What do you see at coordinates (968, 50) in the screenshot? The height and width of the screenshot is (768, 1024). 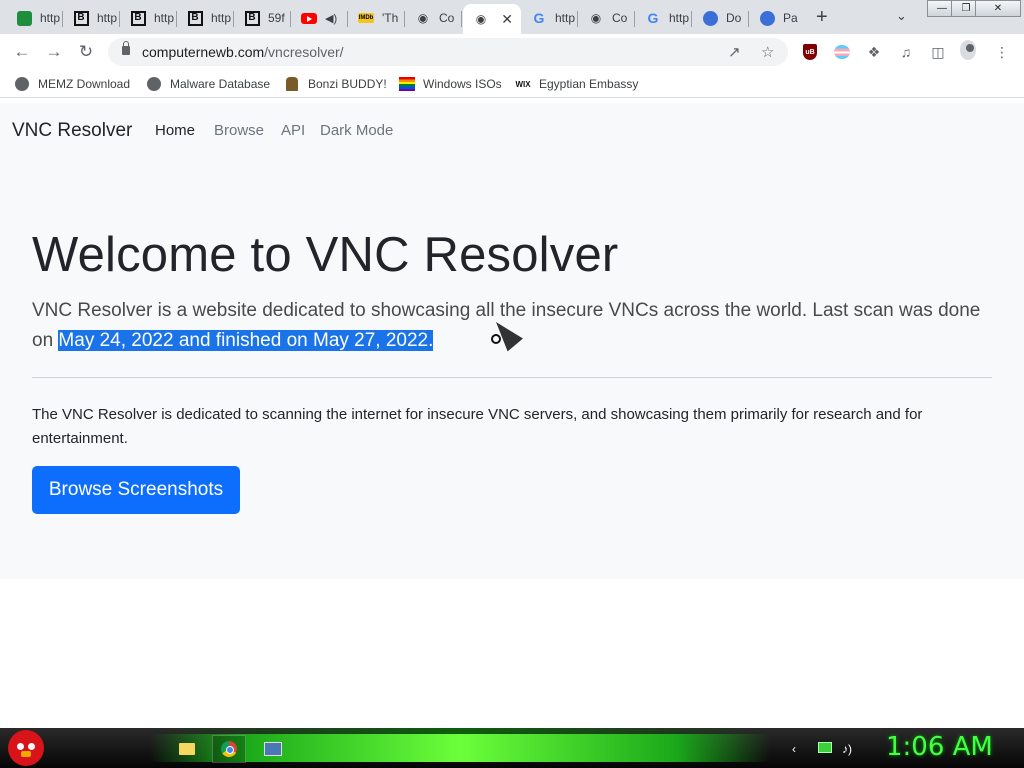 I see `profile-avatar` at bounding box center [968, 50].